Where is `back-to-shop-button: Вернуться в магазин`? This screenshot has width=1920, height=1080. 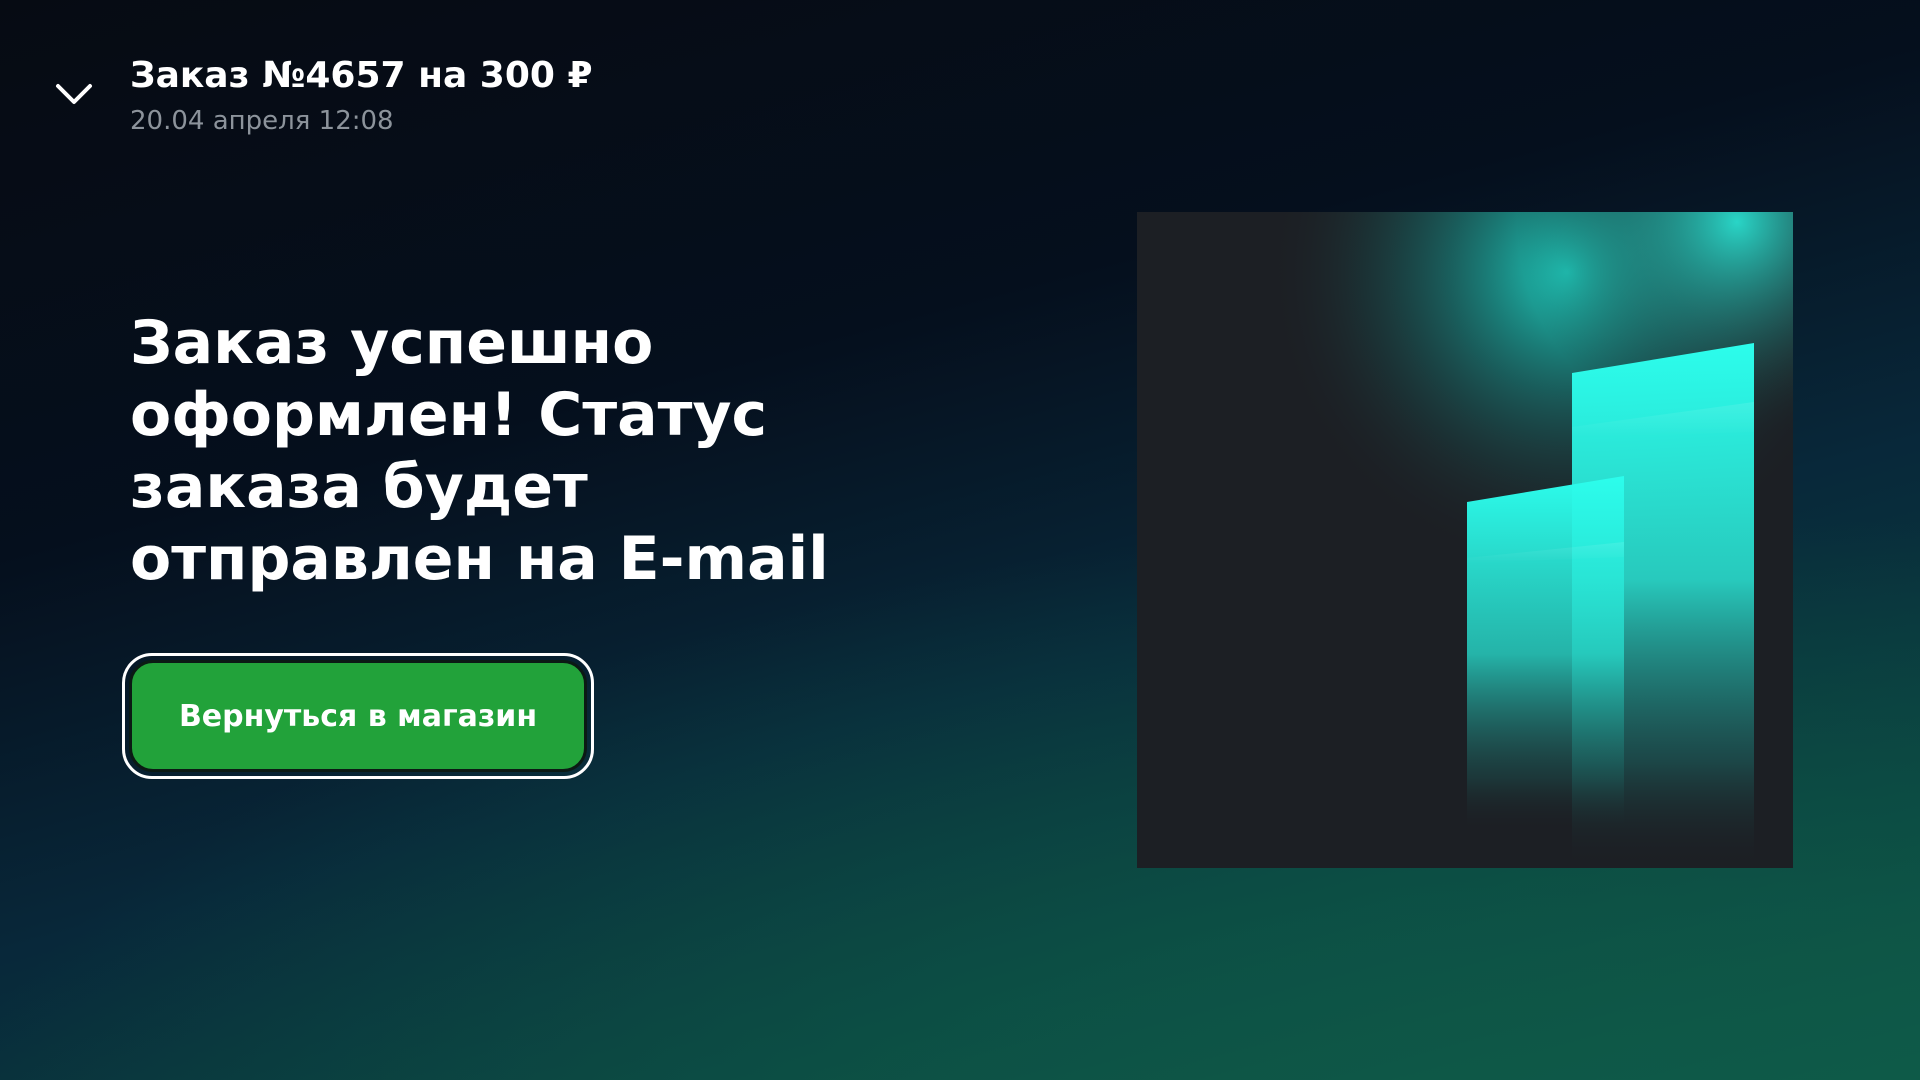 back-to-shop-button: Вернуться в магазин is located at coordinates (358, 716).